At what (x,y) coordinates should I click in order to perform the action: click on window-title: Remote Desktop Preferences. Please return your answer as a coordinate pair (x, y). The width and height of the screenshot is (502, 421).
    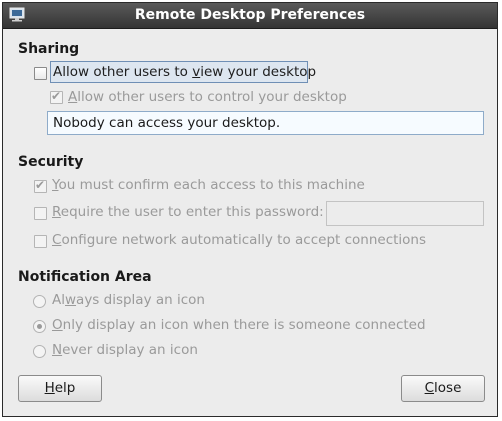
    Looking at the image, I should click on (250, 15).